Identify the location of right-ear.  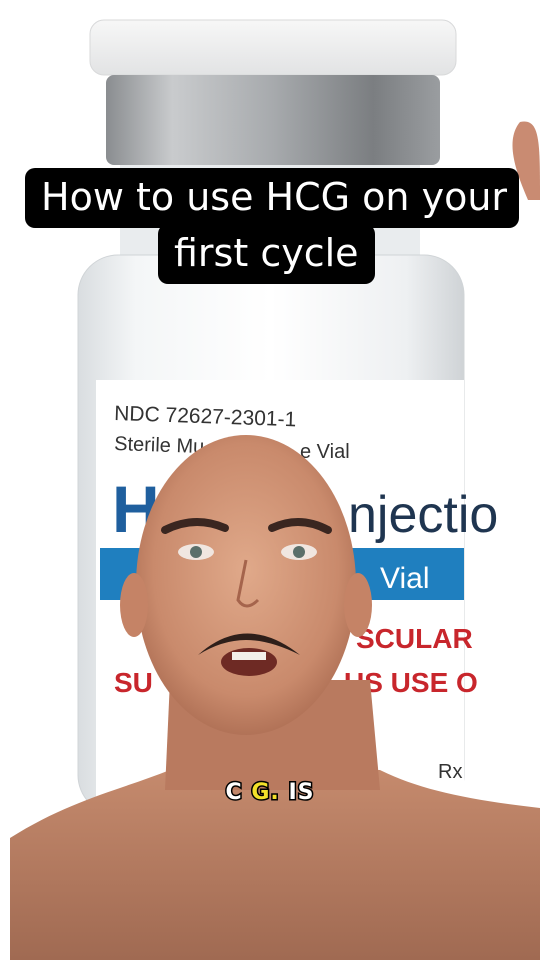
(358, 605).